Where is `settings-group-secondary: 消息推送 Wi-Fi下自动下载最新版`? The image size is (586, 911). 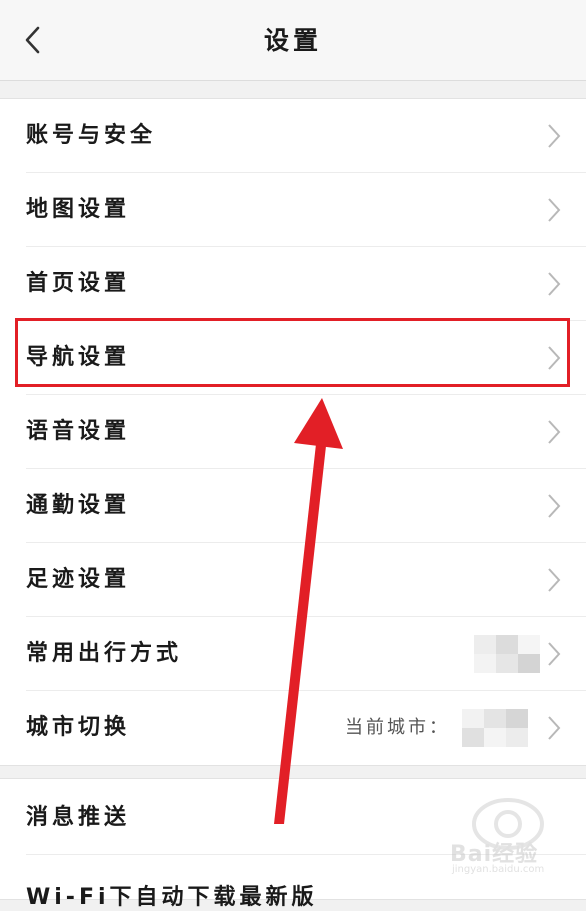 settings-group-secondary: 消息推送 Wi-Fi下自动下载最新版 is located at coordinates (293, 844).